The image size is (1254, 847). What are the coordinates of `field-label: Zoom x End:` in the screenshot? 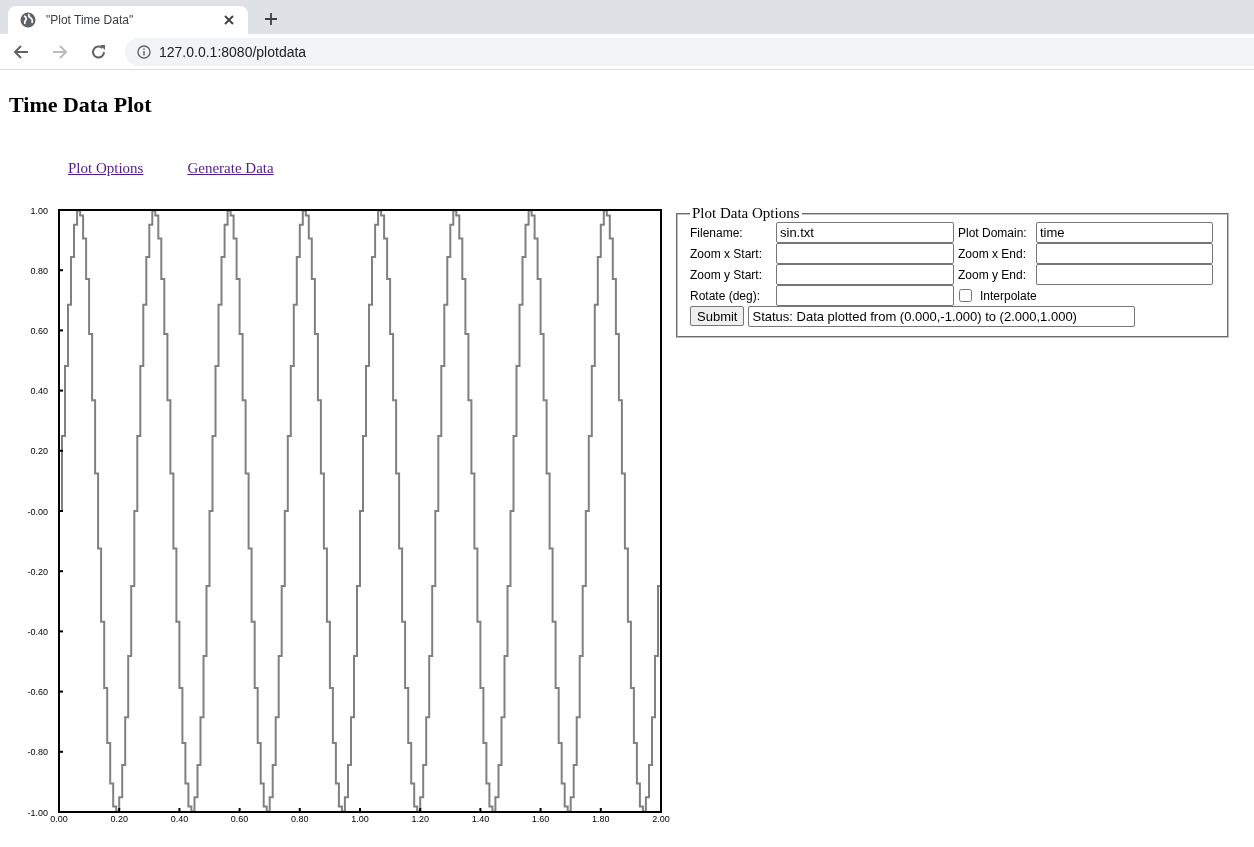 It's located at (992, 253).